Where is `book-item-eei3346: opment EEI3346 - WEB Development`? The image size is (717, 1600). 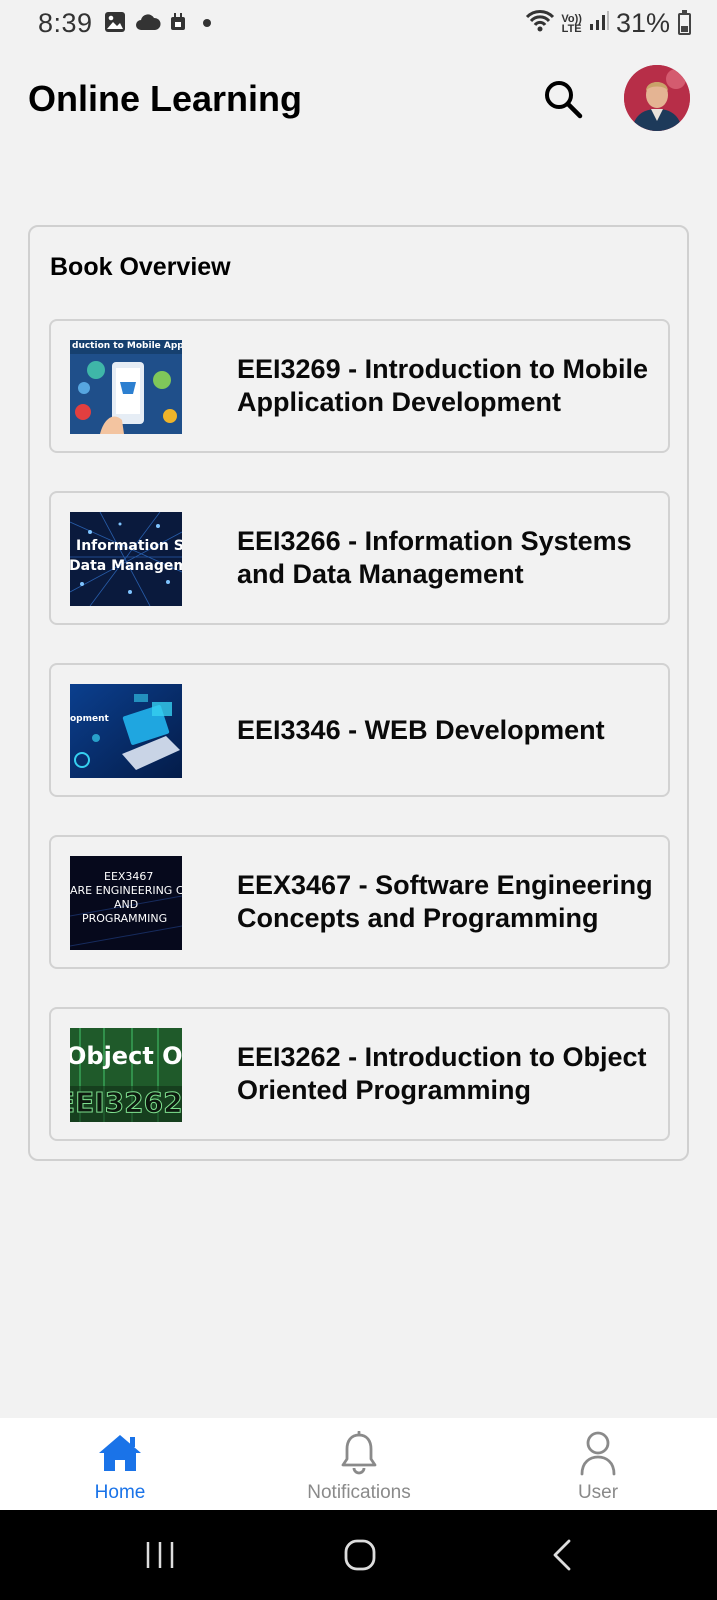 book-item-eei3346: opment EEI3346 - WEB Development is located at coordinates (359, 730).